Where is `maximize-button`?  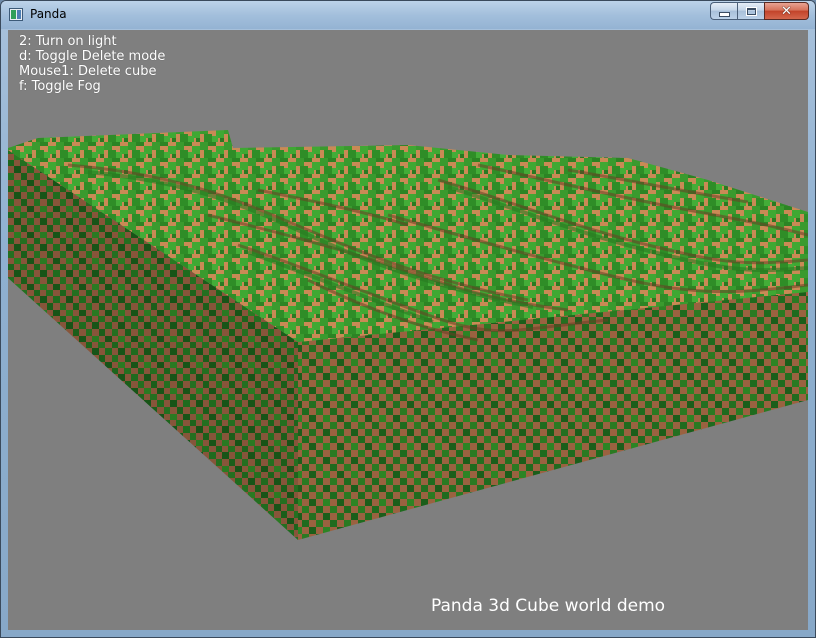 maximize-button is located at coordinates (750, 11).